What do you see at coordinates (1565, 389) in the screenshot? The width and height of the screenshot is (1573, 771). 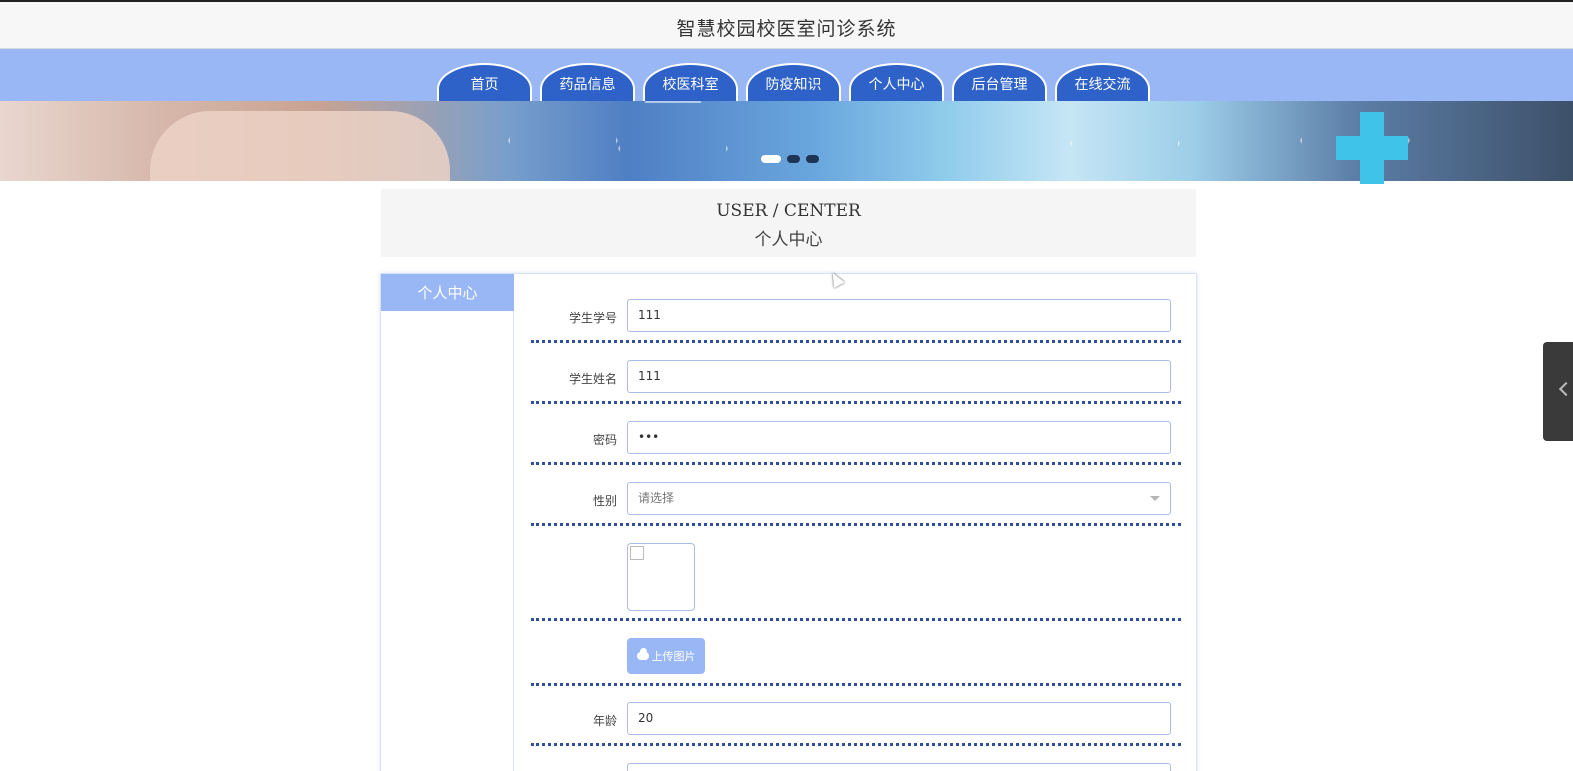 I see `chevron-left-icon` at bounding box center [1565, 389].